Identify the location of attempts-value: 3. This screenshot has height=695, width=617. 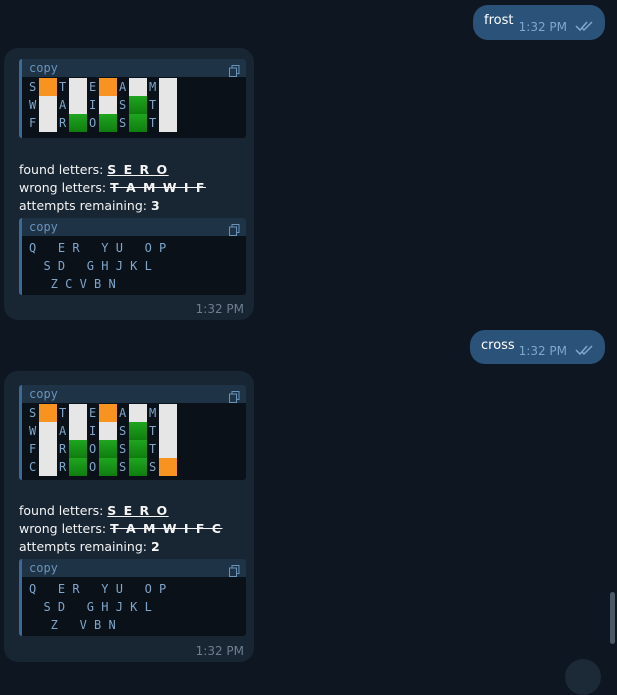
(155, 205).